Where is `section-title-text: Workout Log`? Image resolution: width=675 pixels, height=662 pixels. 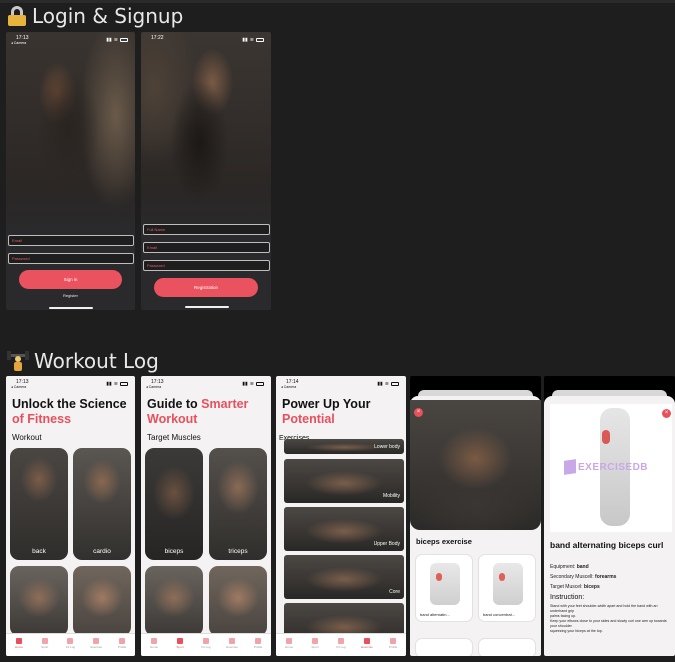 section-title-text: Workout Log is located at coordinates (96, 361).